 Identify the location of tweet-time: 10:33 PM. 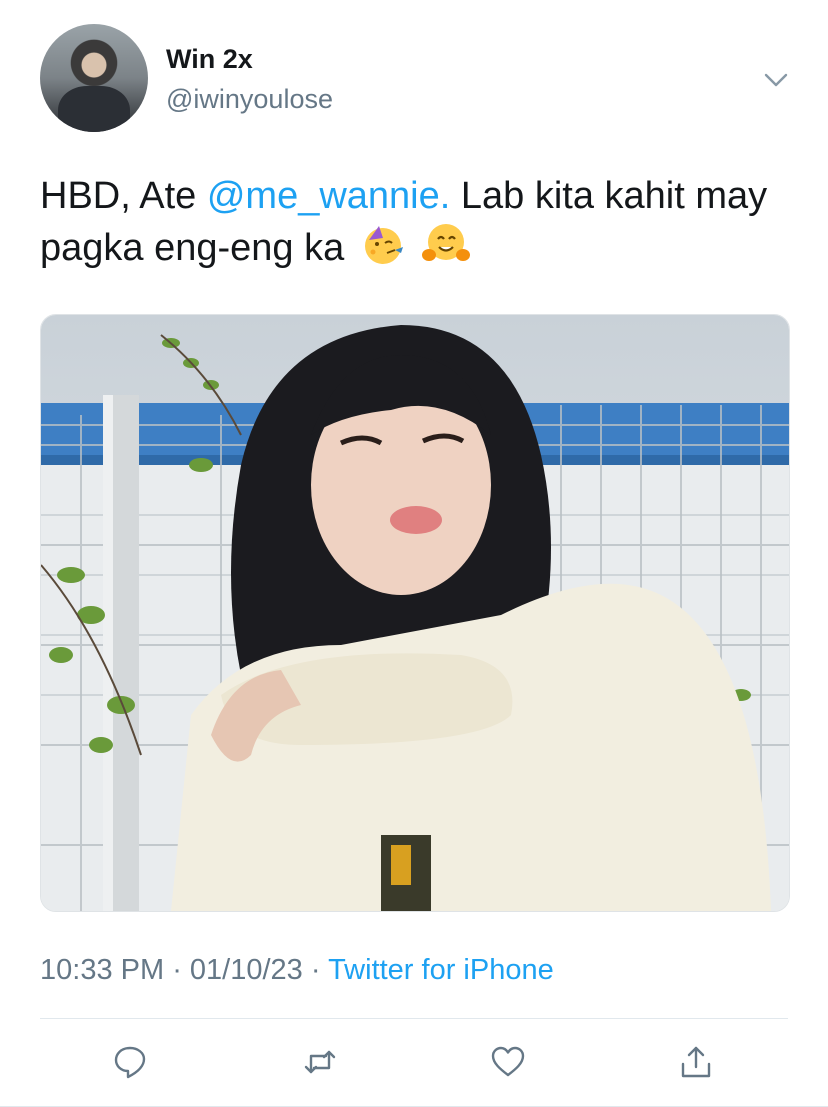
(102, 970).